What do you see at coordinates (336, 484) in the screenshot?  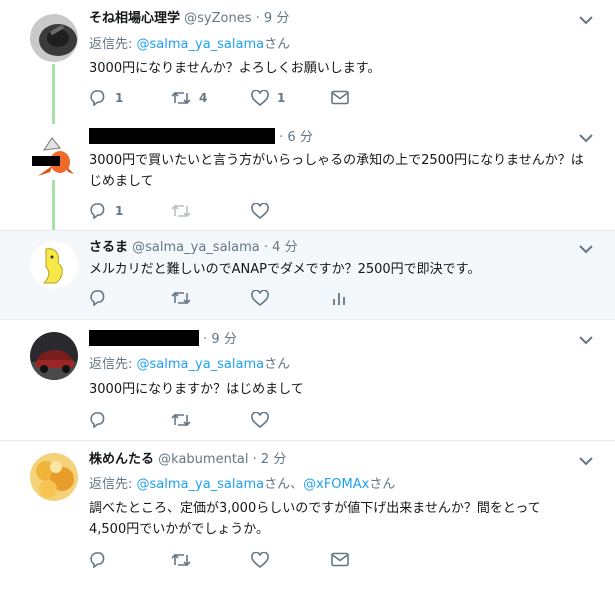 I see `mention-link: @xFOMAx` at bounding box center [336, 484].